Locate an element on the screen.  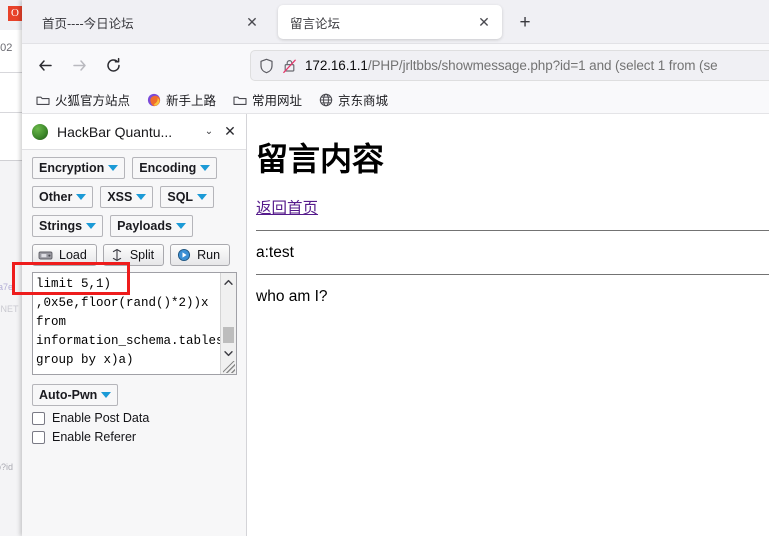
tab-home-forum: 首页----今日论坛 ✕ is located at coordinates (150, 22).